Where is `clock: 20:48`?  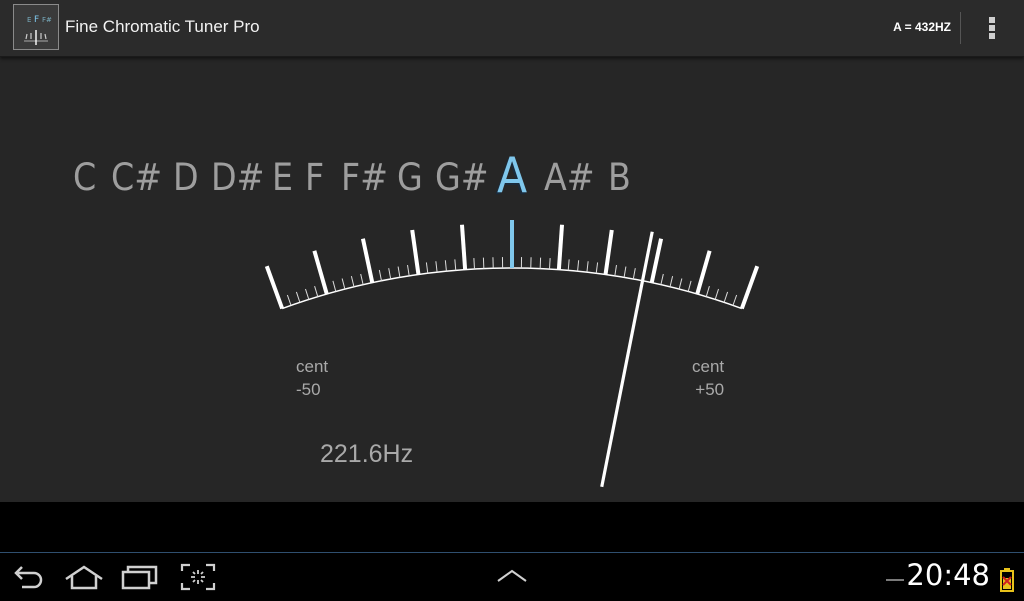 clock: 20:48 is located at coordinates (948, 575).